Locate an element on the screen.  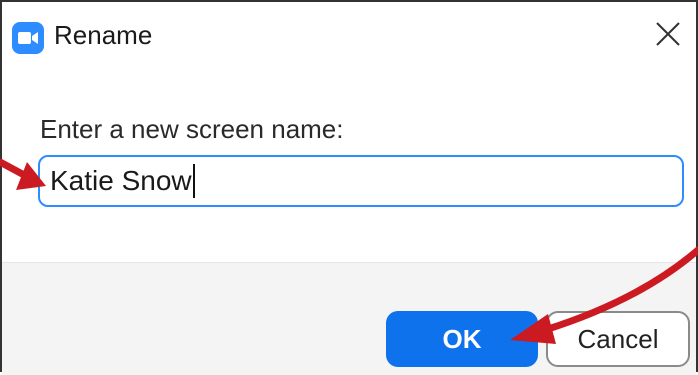
close-icon is located at coordinates (668, 34).